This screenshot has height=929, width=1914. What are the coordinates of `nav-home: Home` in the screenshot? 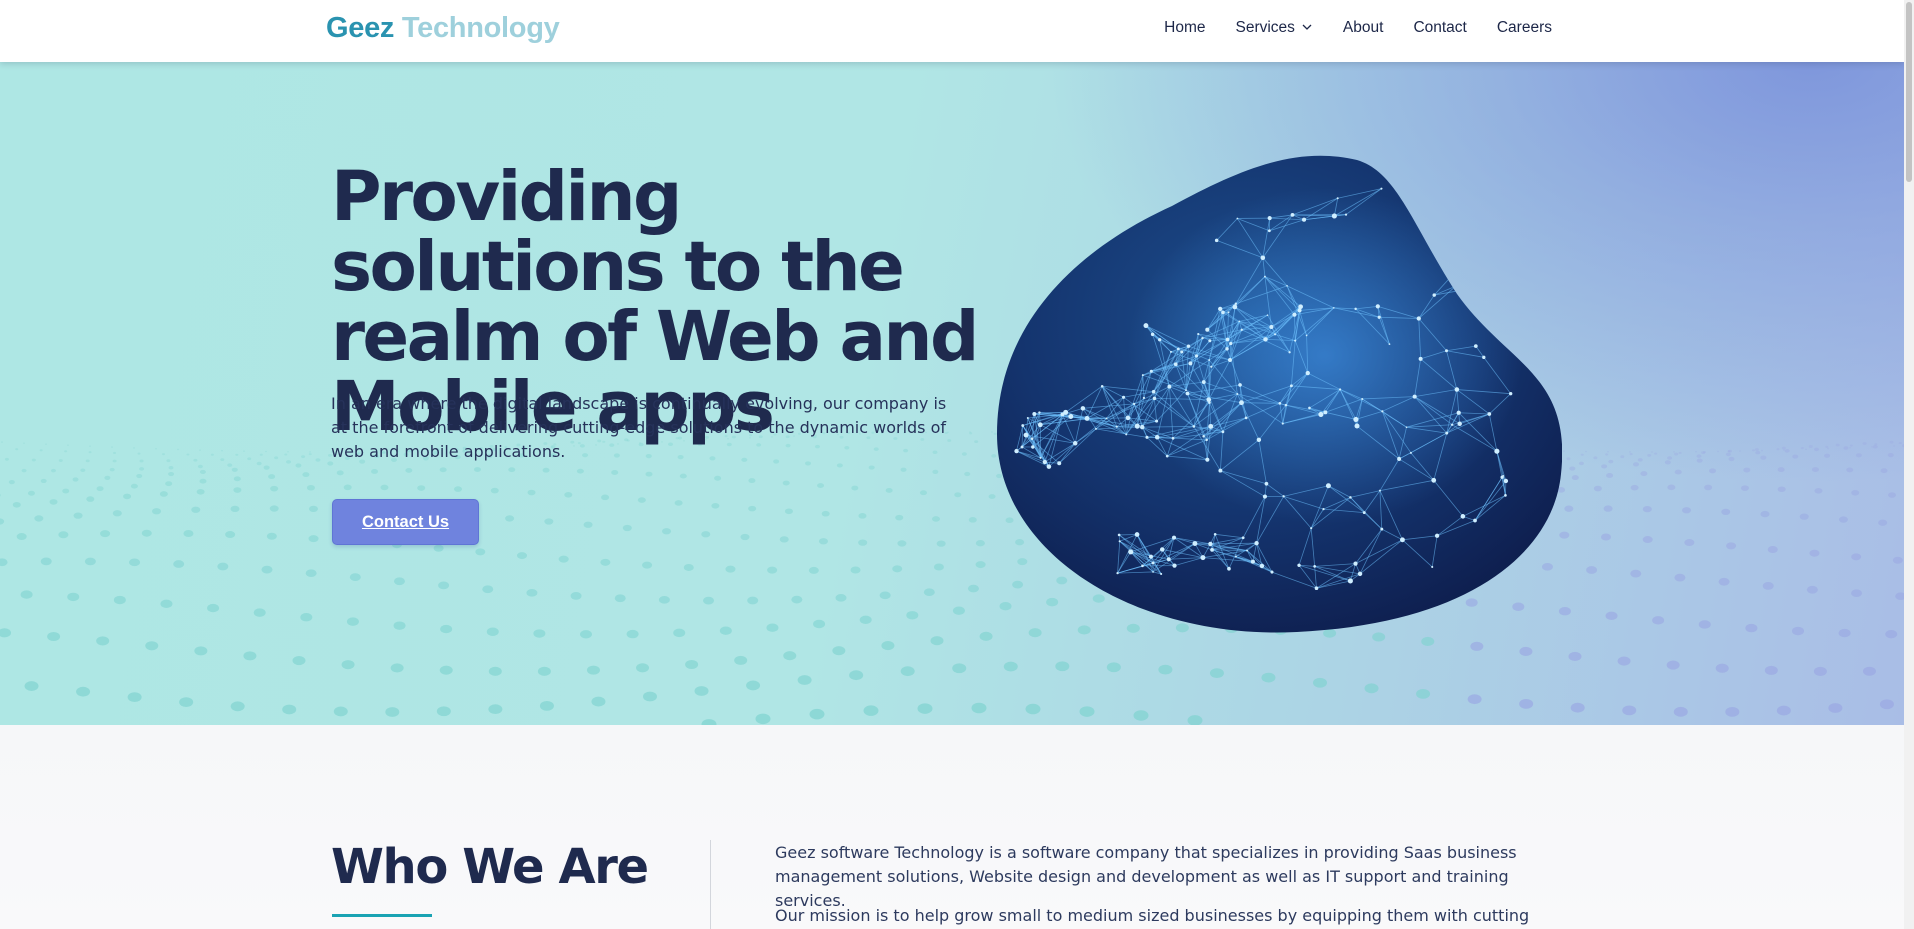 It's located at (1184, 28).